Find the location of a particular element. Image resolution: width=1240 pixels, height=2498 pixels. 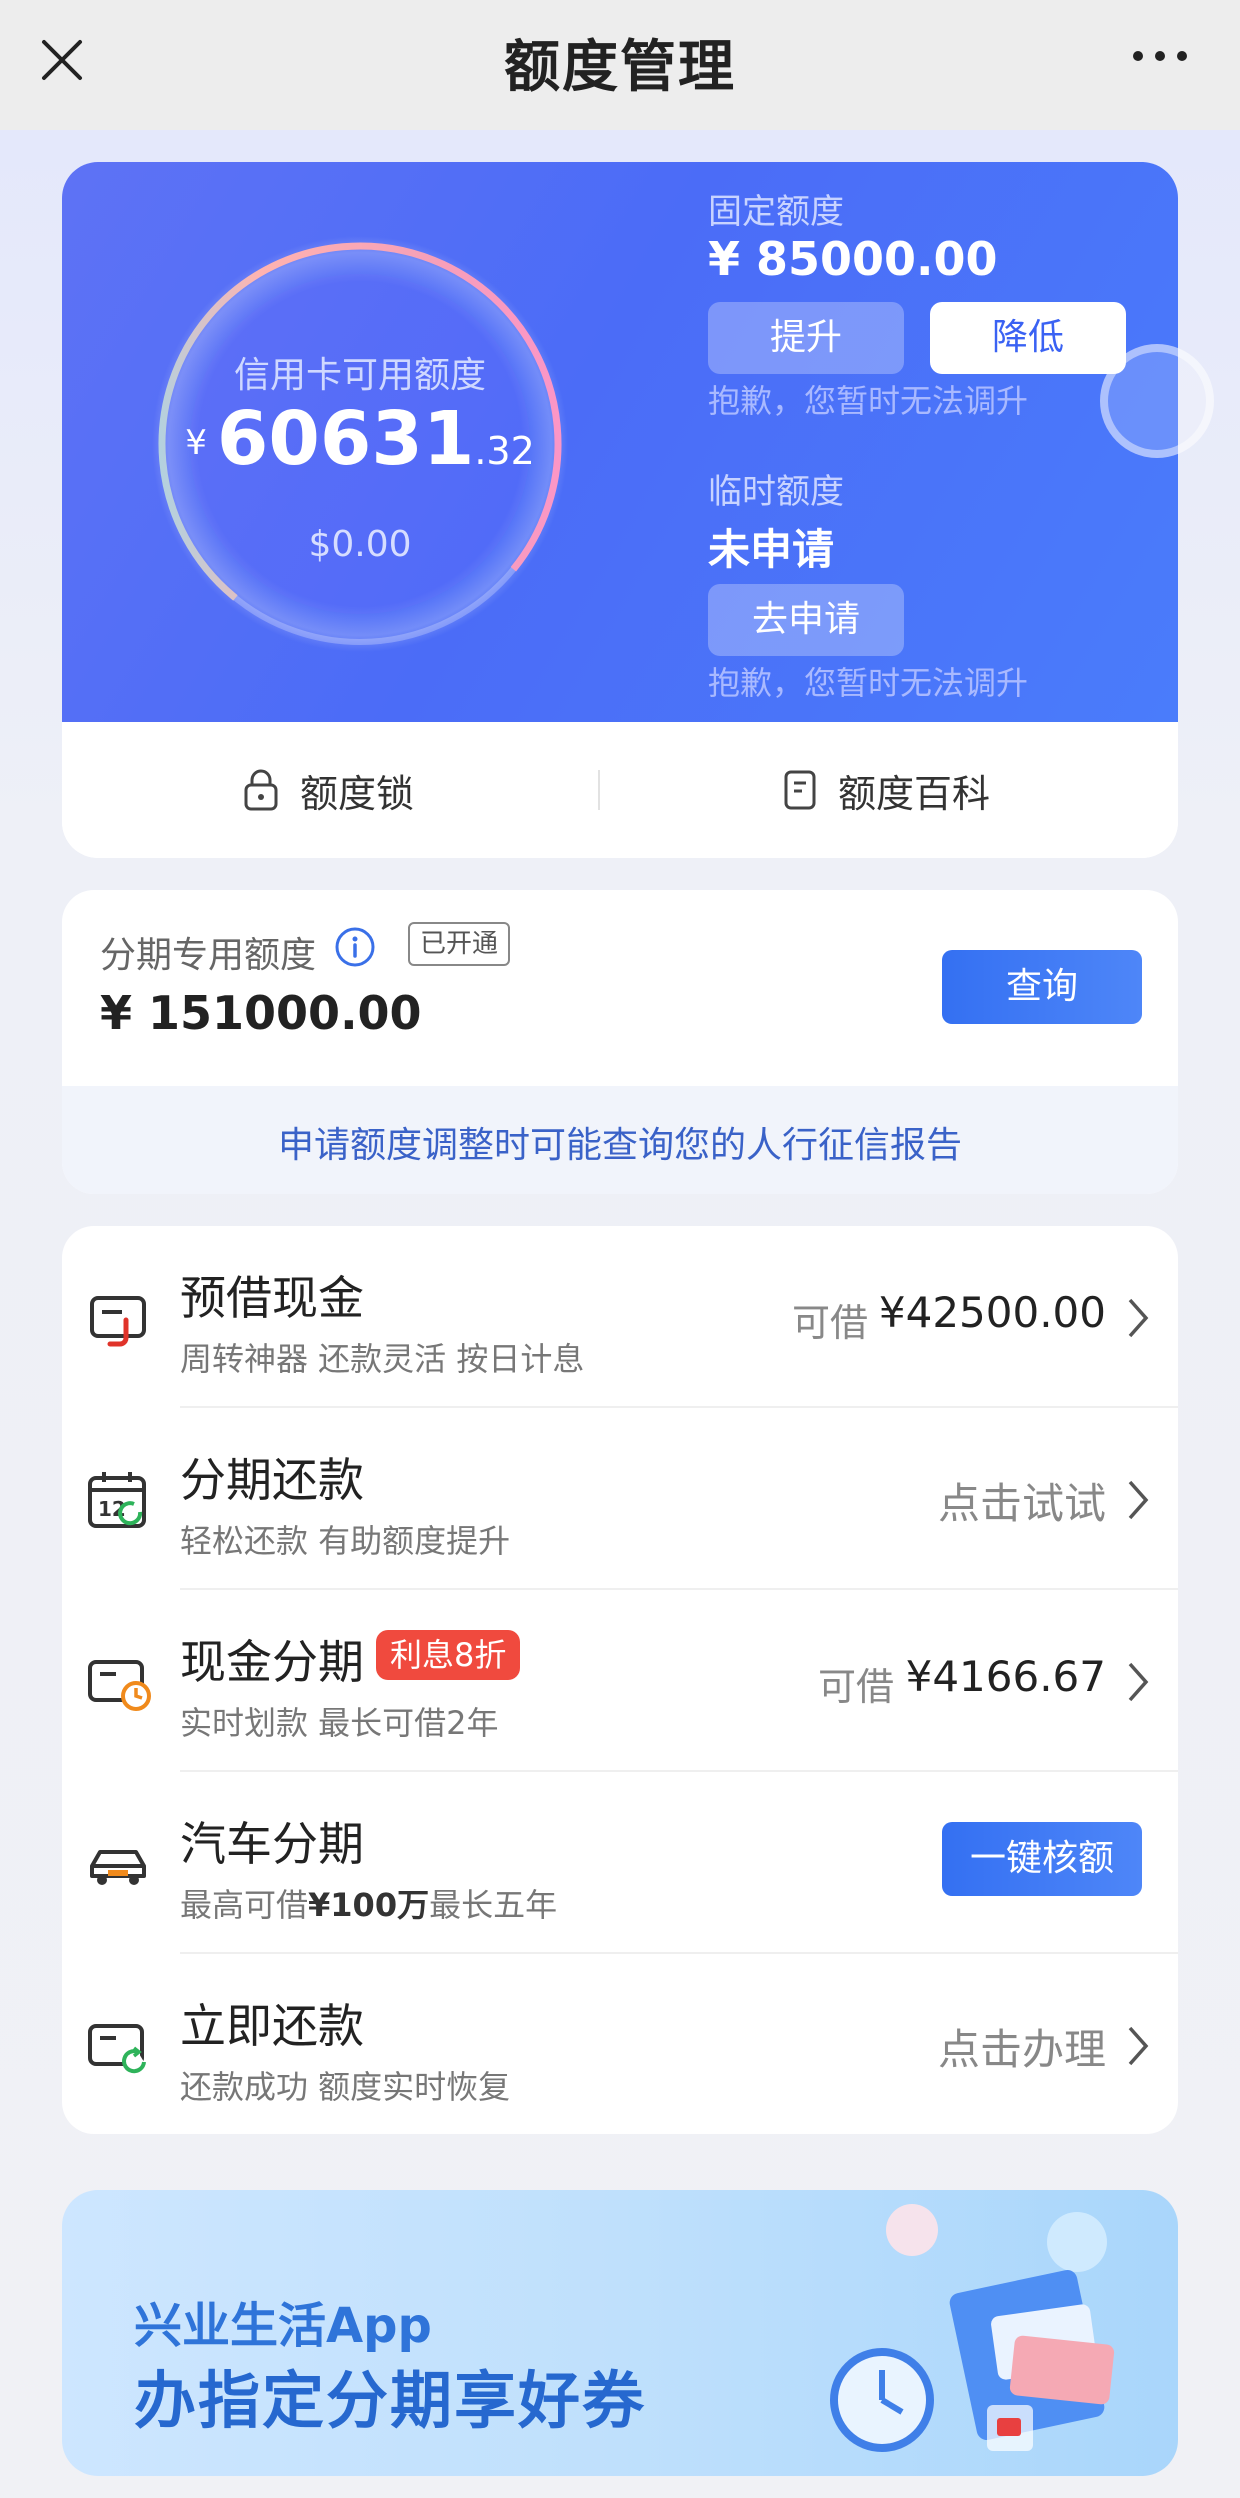

repay-now-desc: 还款成功 额度实时恢复 is located at coordinates (345, 2087).